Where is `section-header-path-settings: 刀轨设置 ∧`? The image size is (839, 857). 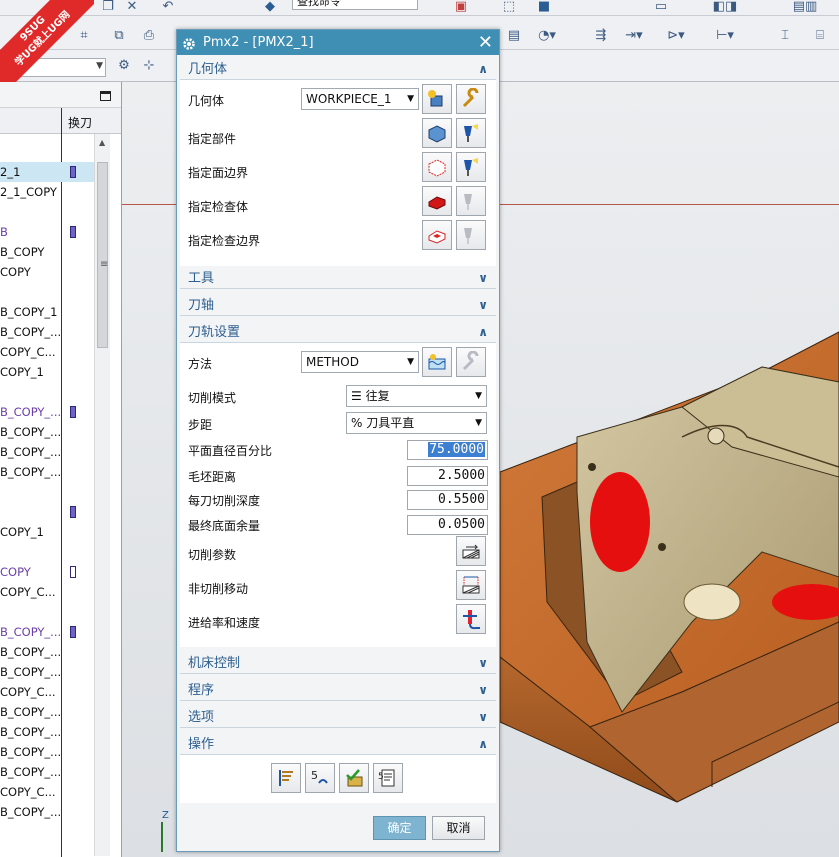
section-header-path-settings: 刀轨设置 ∧ is located at coordinates (338, 332).